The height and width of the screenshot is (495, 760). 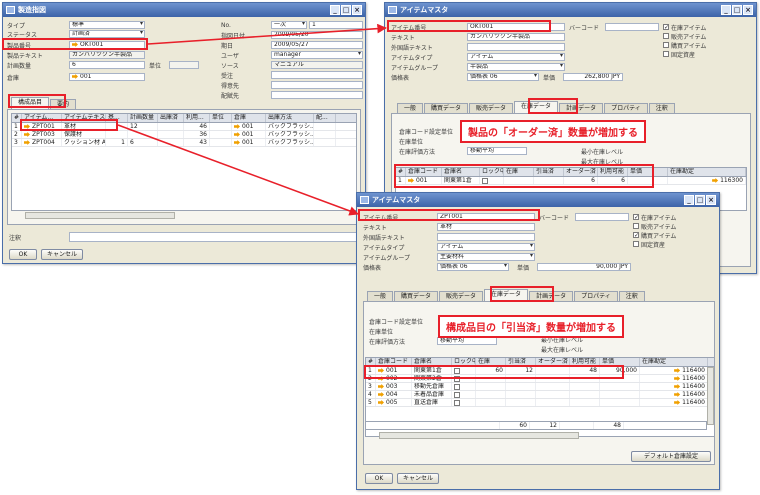 What do you see at coordinates (596, 296) in the screenshot?
I see `tab-properties: プロパティ` at bounding box center [596, 296].